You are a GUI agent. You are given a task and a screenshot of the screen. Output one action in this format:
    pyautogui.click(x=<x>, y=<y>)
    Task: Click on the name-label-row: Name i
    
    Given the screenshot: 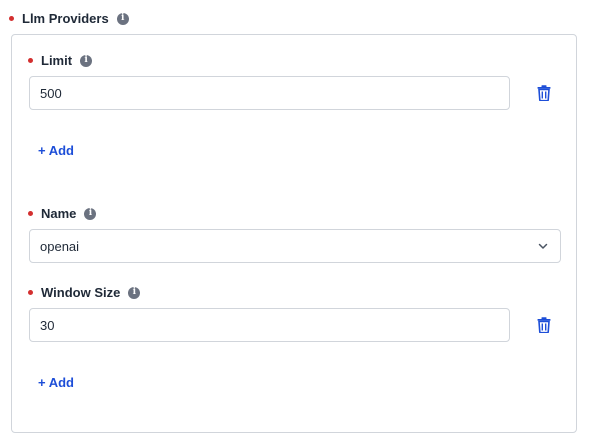 What is the action you would take?
    pyautogui.click(x=62, y=213)
    